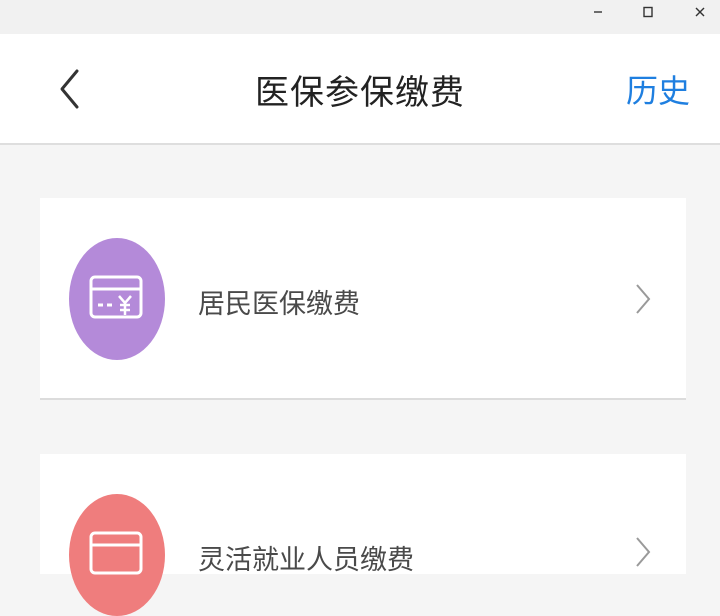 This screenshot has height=616, width=720. Describe the element at coordinates (658, 89) in the screenshot. I see `history-link: 历史` at that location.